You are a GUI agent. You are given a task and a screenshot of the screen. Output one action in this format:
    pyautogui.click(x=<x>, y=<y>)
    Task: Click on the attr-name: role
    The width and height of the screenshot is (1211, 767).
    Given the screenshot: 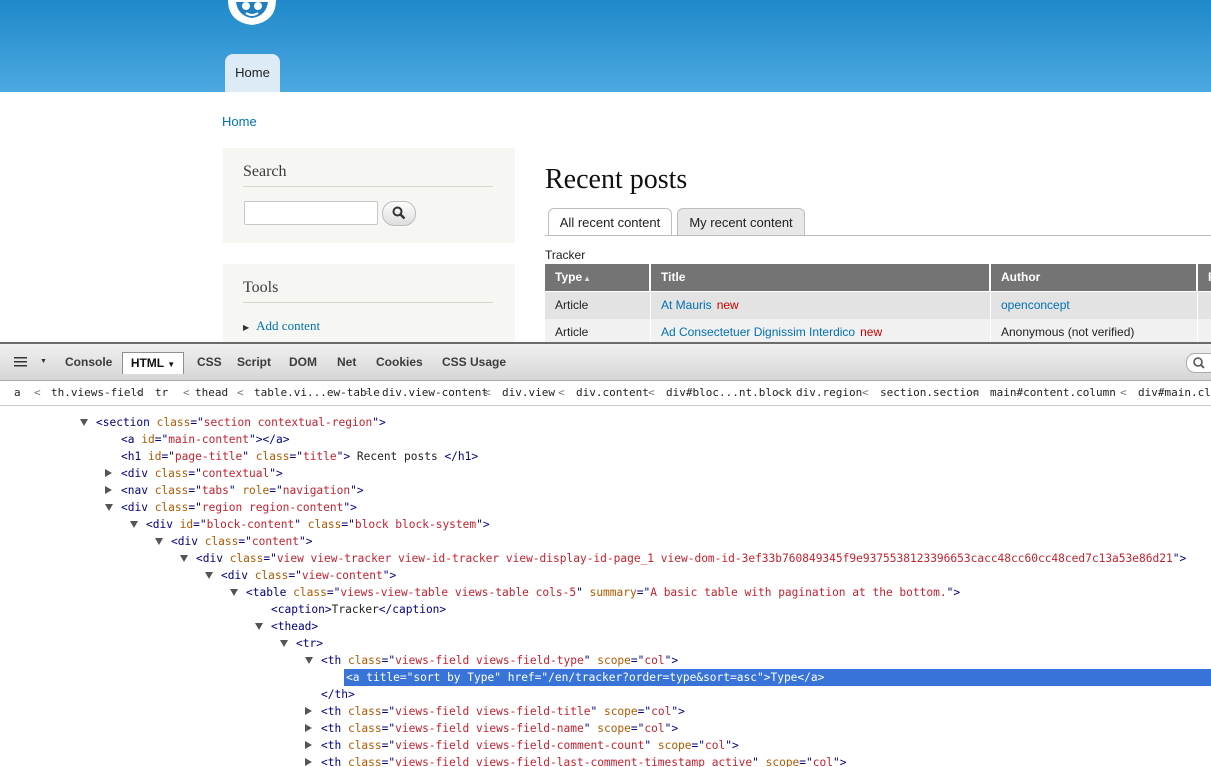 What is the action you would take?
    pyautogui.click(x=256, y=490)
    